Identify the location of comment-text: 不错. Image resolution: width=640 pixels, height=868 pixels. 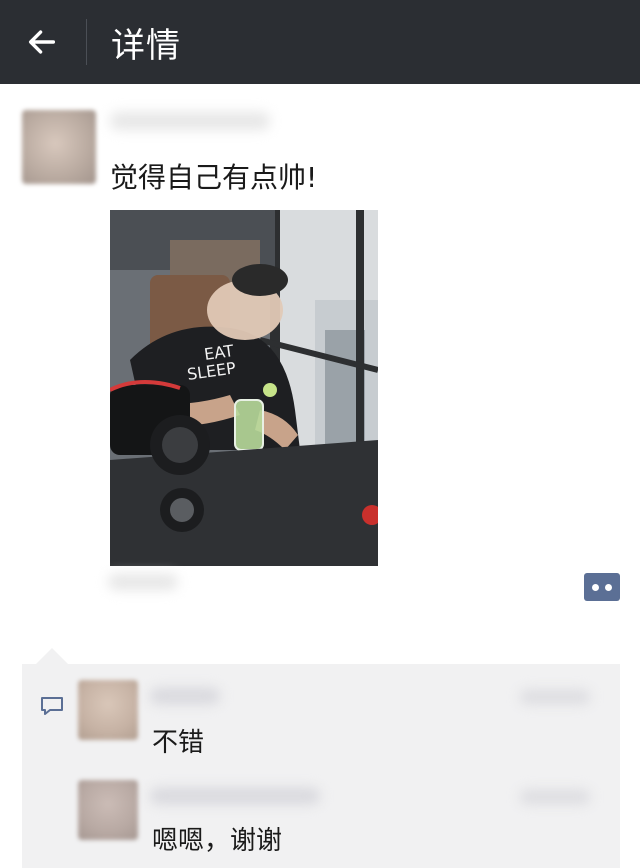
(178, 740).